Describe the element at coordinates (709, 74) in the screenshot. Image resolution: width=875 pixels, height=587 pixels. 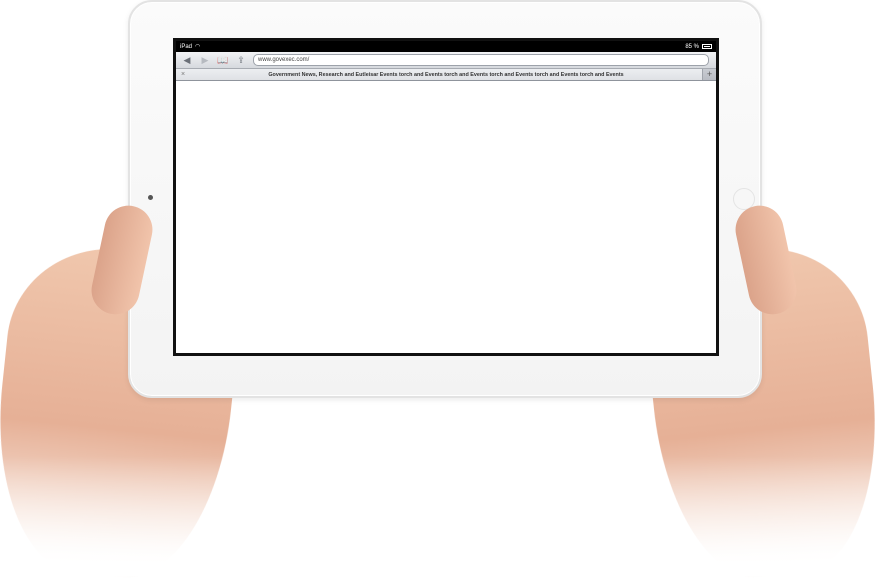
I see `new-tab-button: +` at that location.